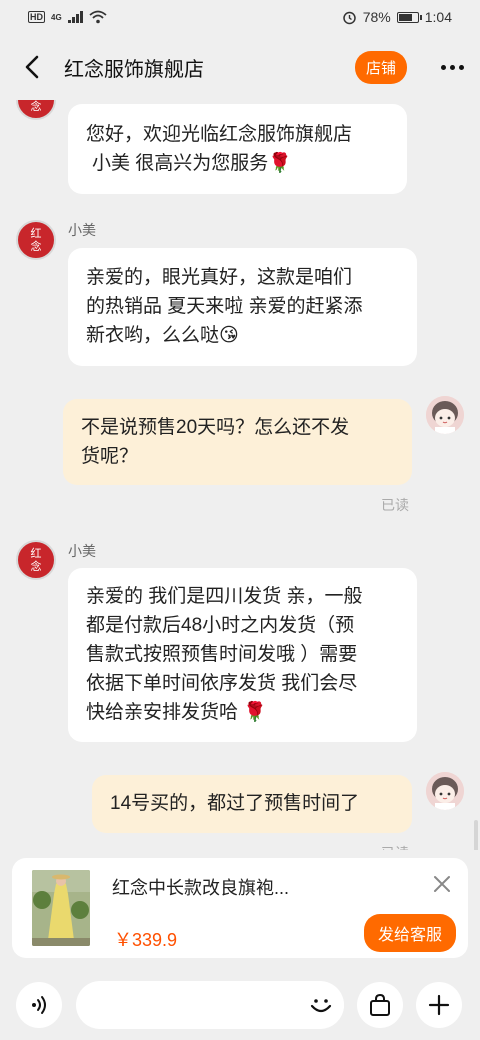 The image size is (480, 1040). I want to click on emoji-button, so click(321, 1005).